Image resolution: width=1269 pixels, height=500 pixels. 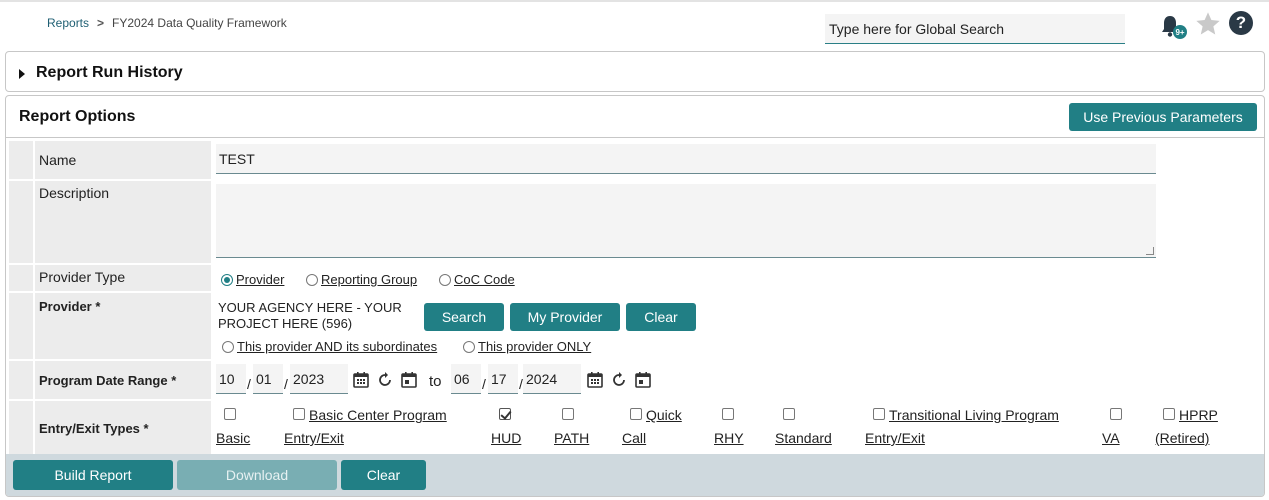 What do you see at coordinates (199, 23) in the screenshot?
I see `breadcrumb-current: FY2024 Data Quality Framework` at bounding box center [199, 23].